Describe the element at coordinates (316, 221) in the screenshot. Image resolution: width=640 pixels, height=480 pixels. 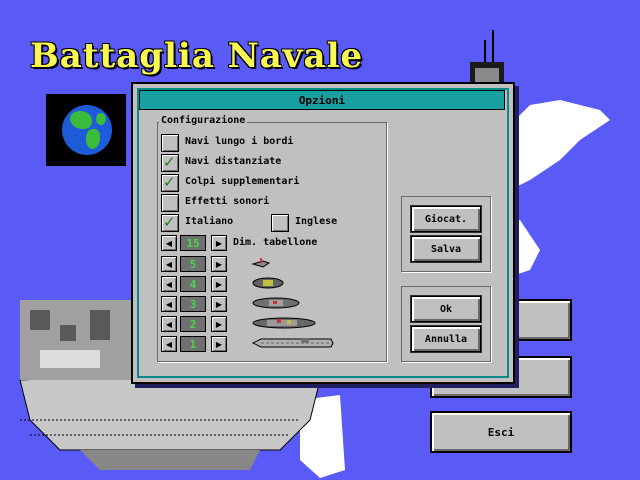
I see `language-label-inglese: Inglese` at that location.